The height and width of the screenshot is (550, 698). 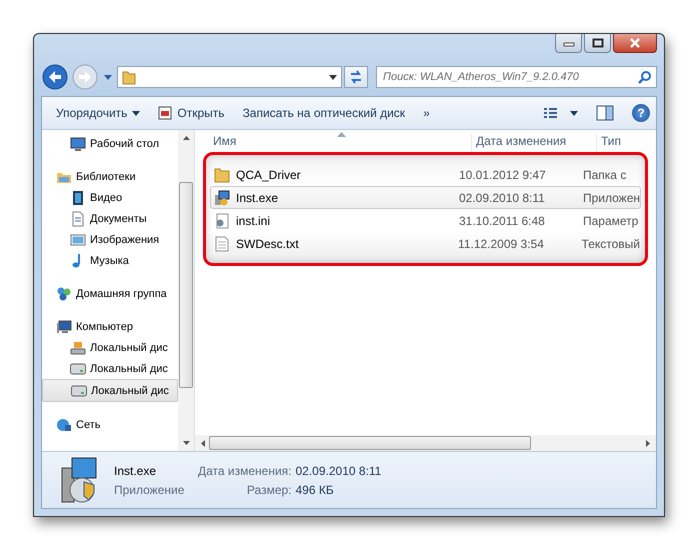 What do you see at coordinates (568, 43) in the screenshot?
I see `minimize-button` at bounding box center [568, 43].